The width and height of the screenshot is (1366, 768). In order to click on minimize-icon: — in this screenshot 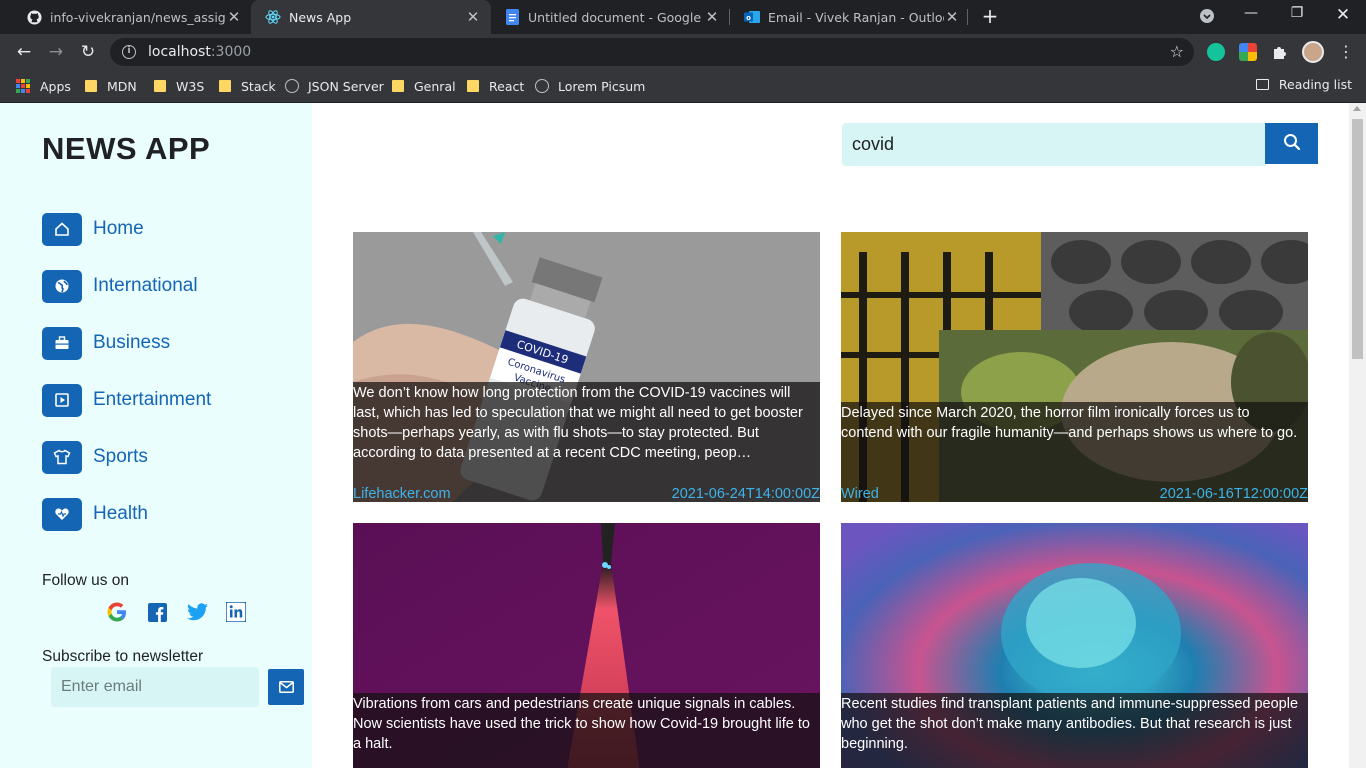, I will do `click(1251, 13)`.